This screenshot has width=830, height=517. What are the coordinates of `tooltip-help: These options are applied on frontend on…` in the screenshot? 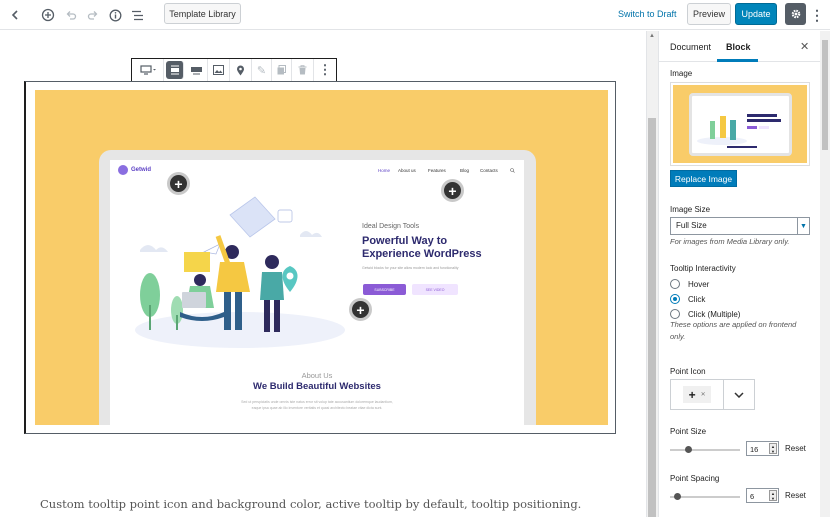 It's located at (733, 330).